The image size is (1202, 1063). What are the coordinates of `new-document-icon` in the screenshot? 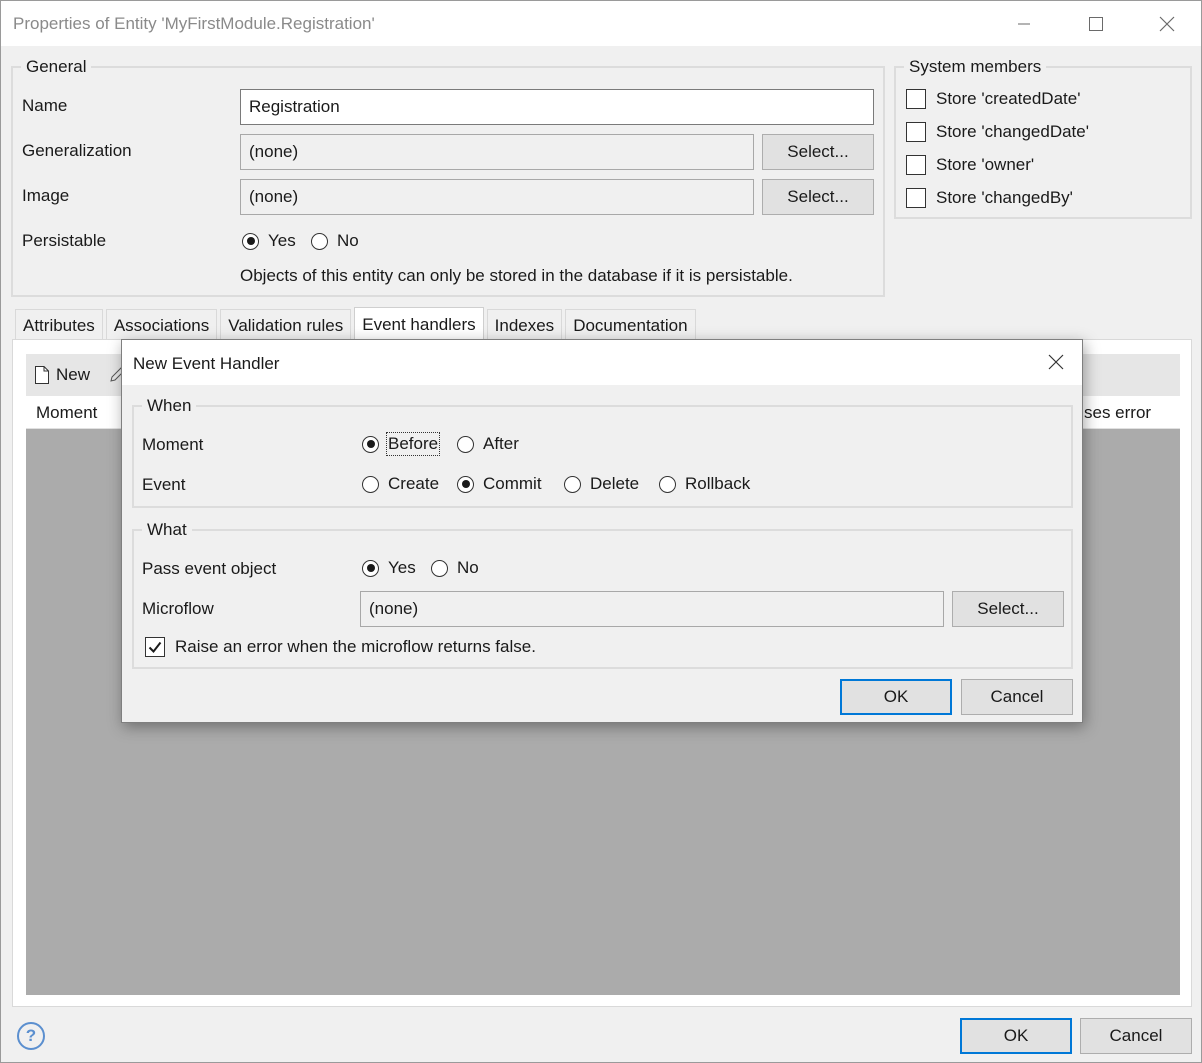 It's located at (42, 375).